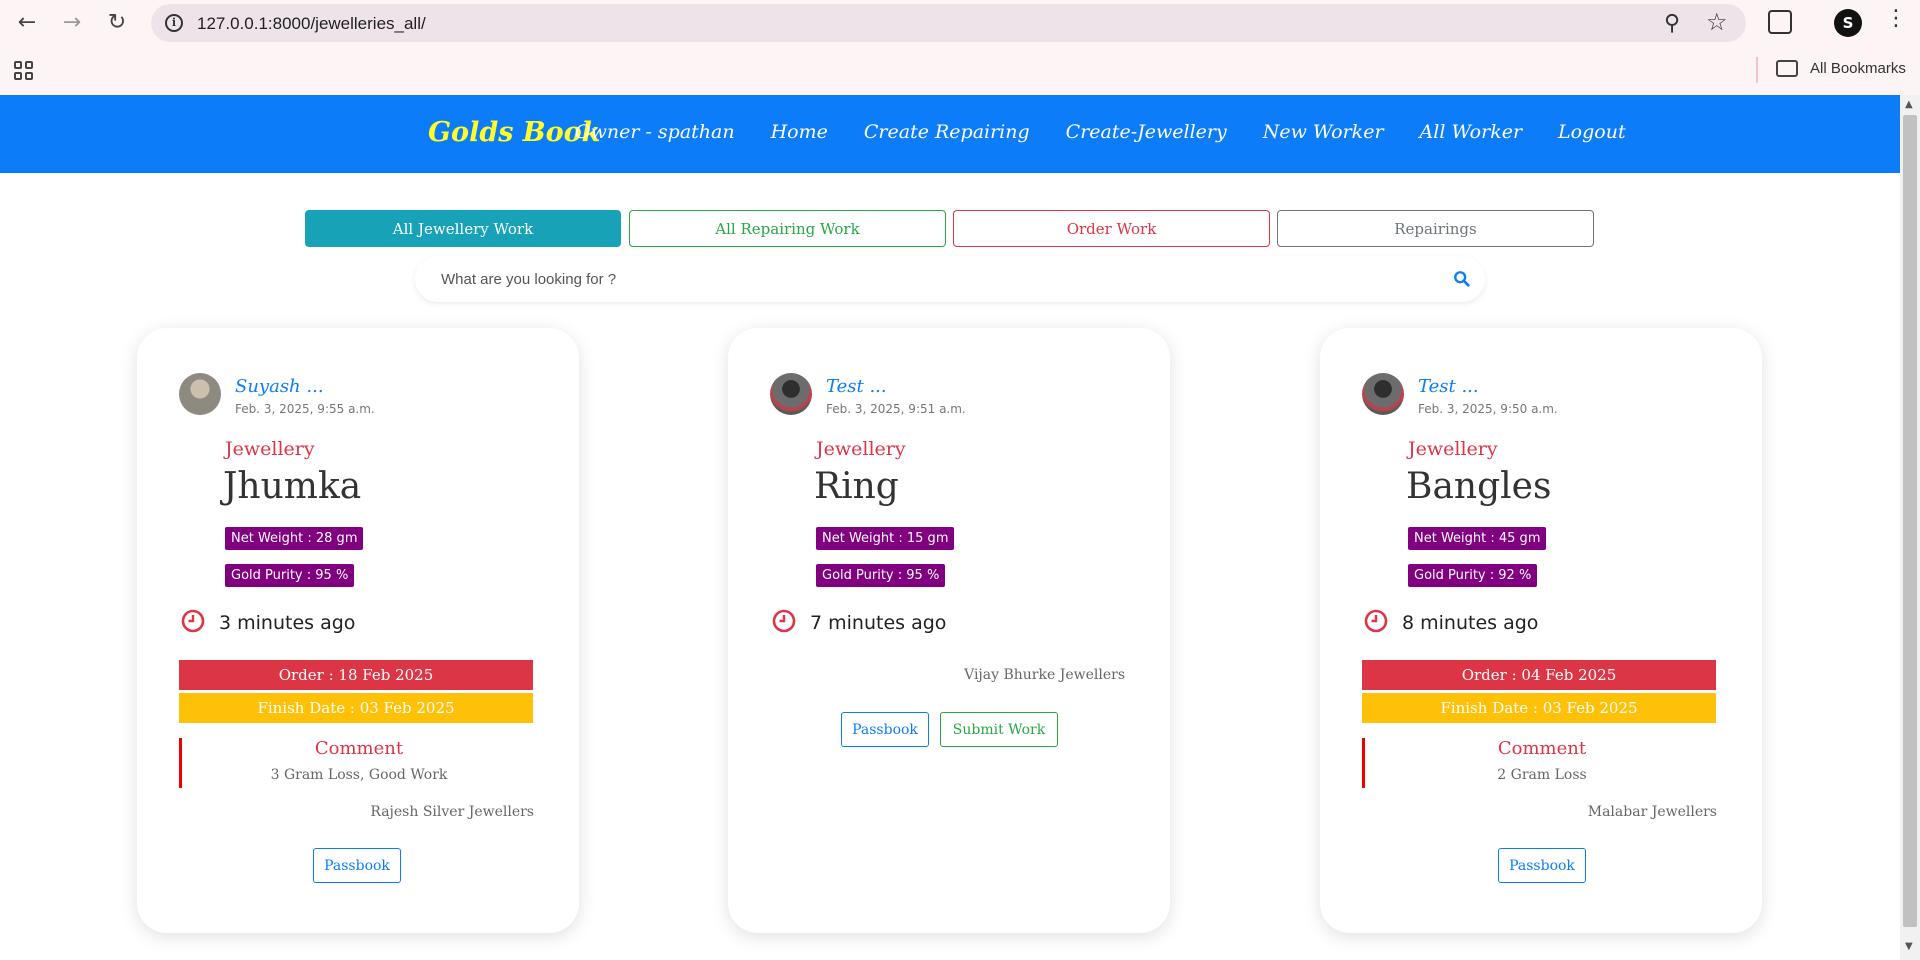  Describe the element at coordinates (1111, 228) in the screenshot. I see `order-work-button: Order Work` at that location.